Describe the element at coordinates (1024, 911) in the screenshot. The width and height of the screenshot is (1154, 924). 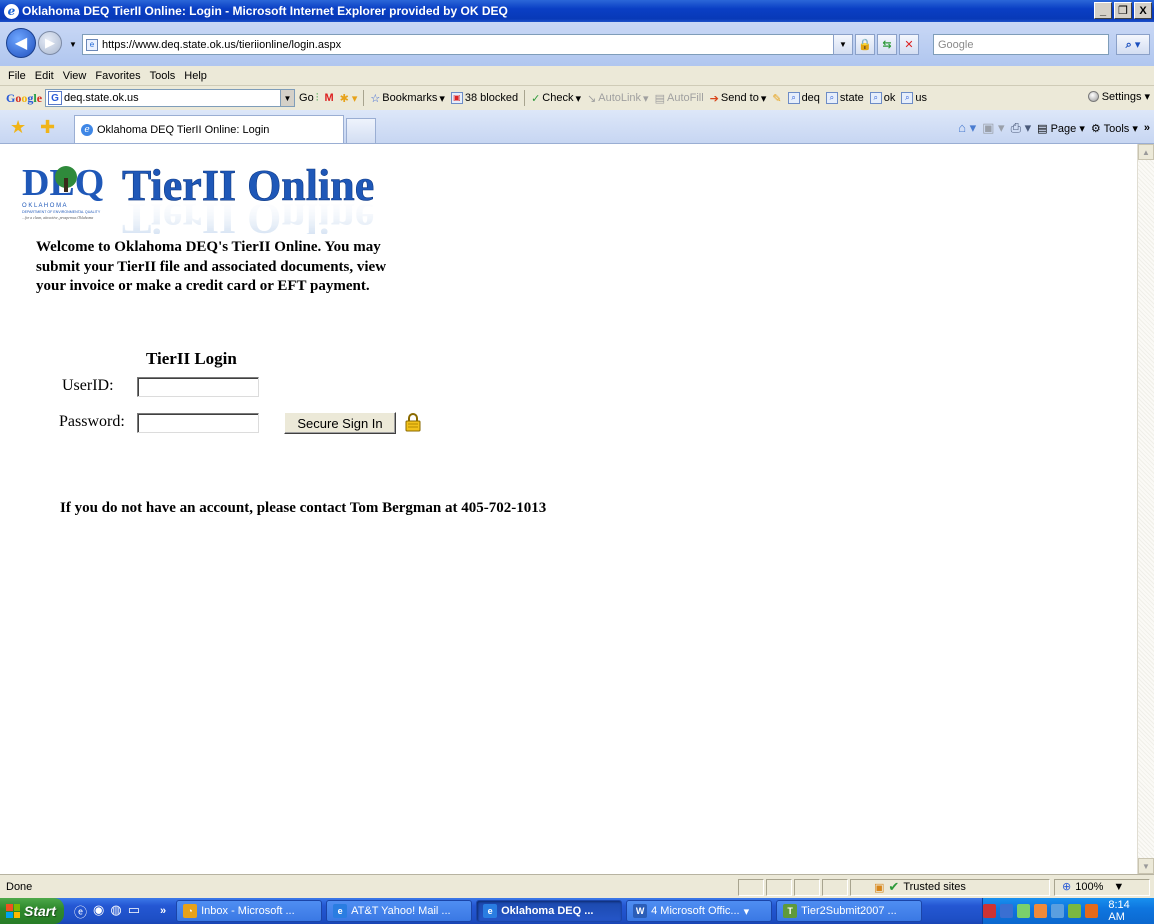
I see `signal-icon` at that location.